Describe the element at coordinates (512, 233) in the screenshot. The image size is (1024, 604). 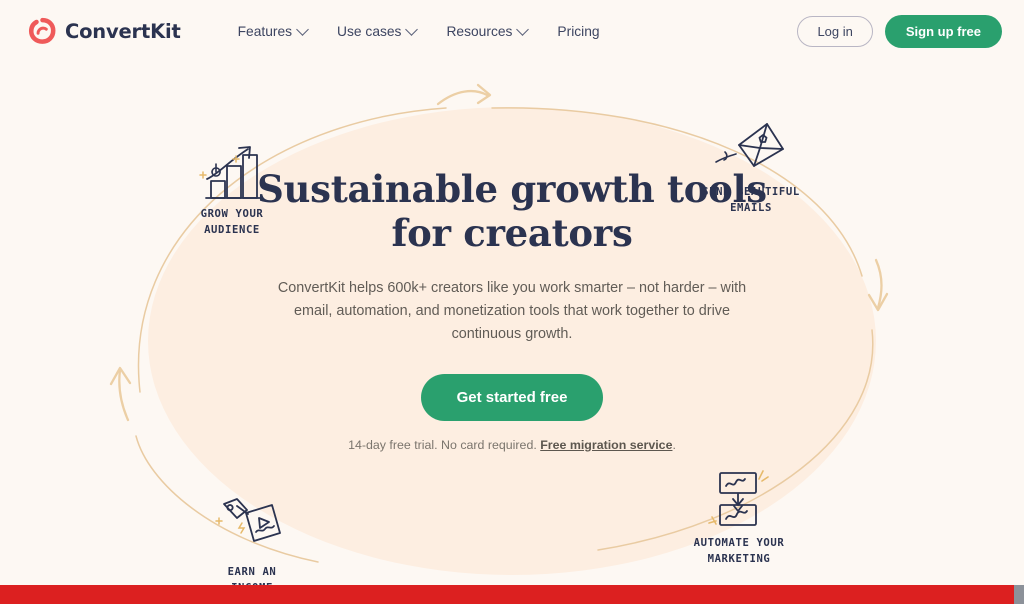
I see `hero-title-line-2: for creators` at that location.